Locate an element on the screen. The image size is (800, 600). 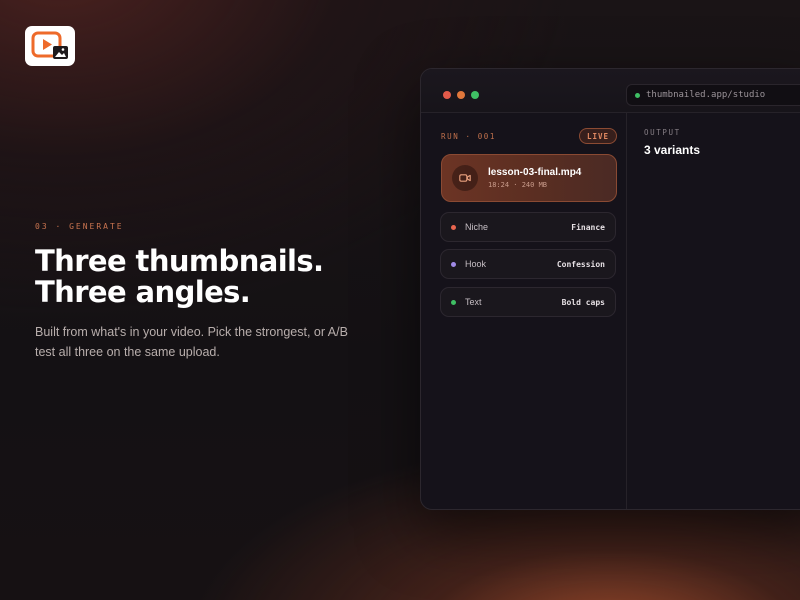
hero-headline: Three thumbnails. Three angles. is located at coordinates (179, 276).